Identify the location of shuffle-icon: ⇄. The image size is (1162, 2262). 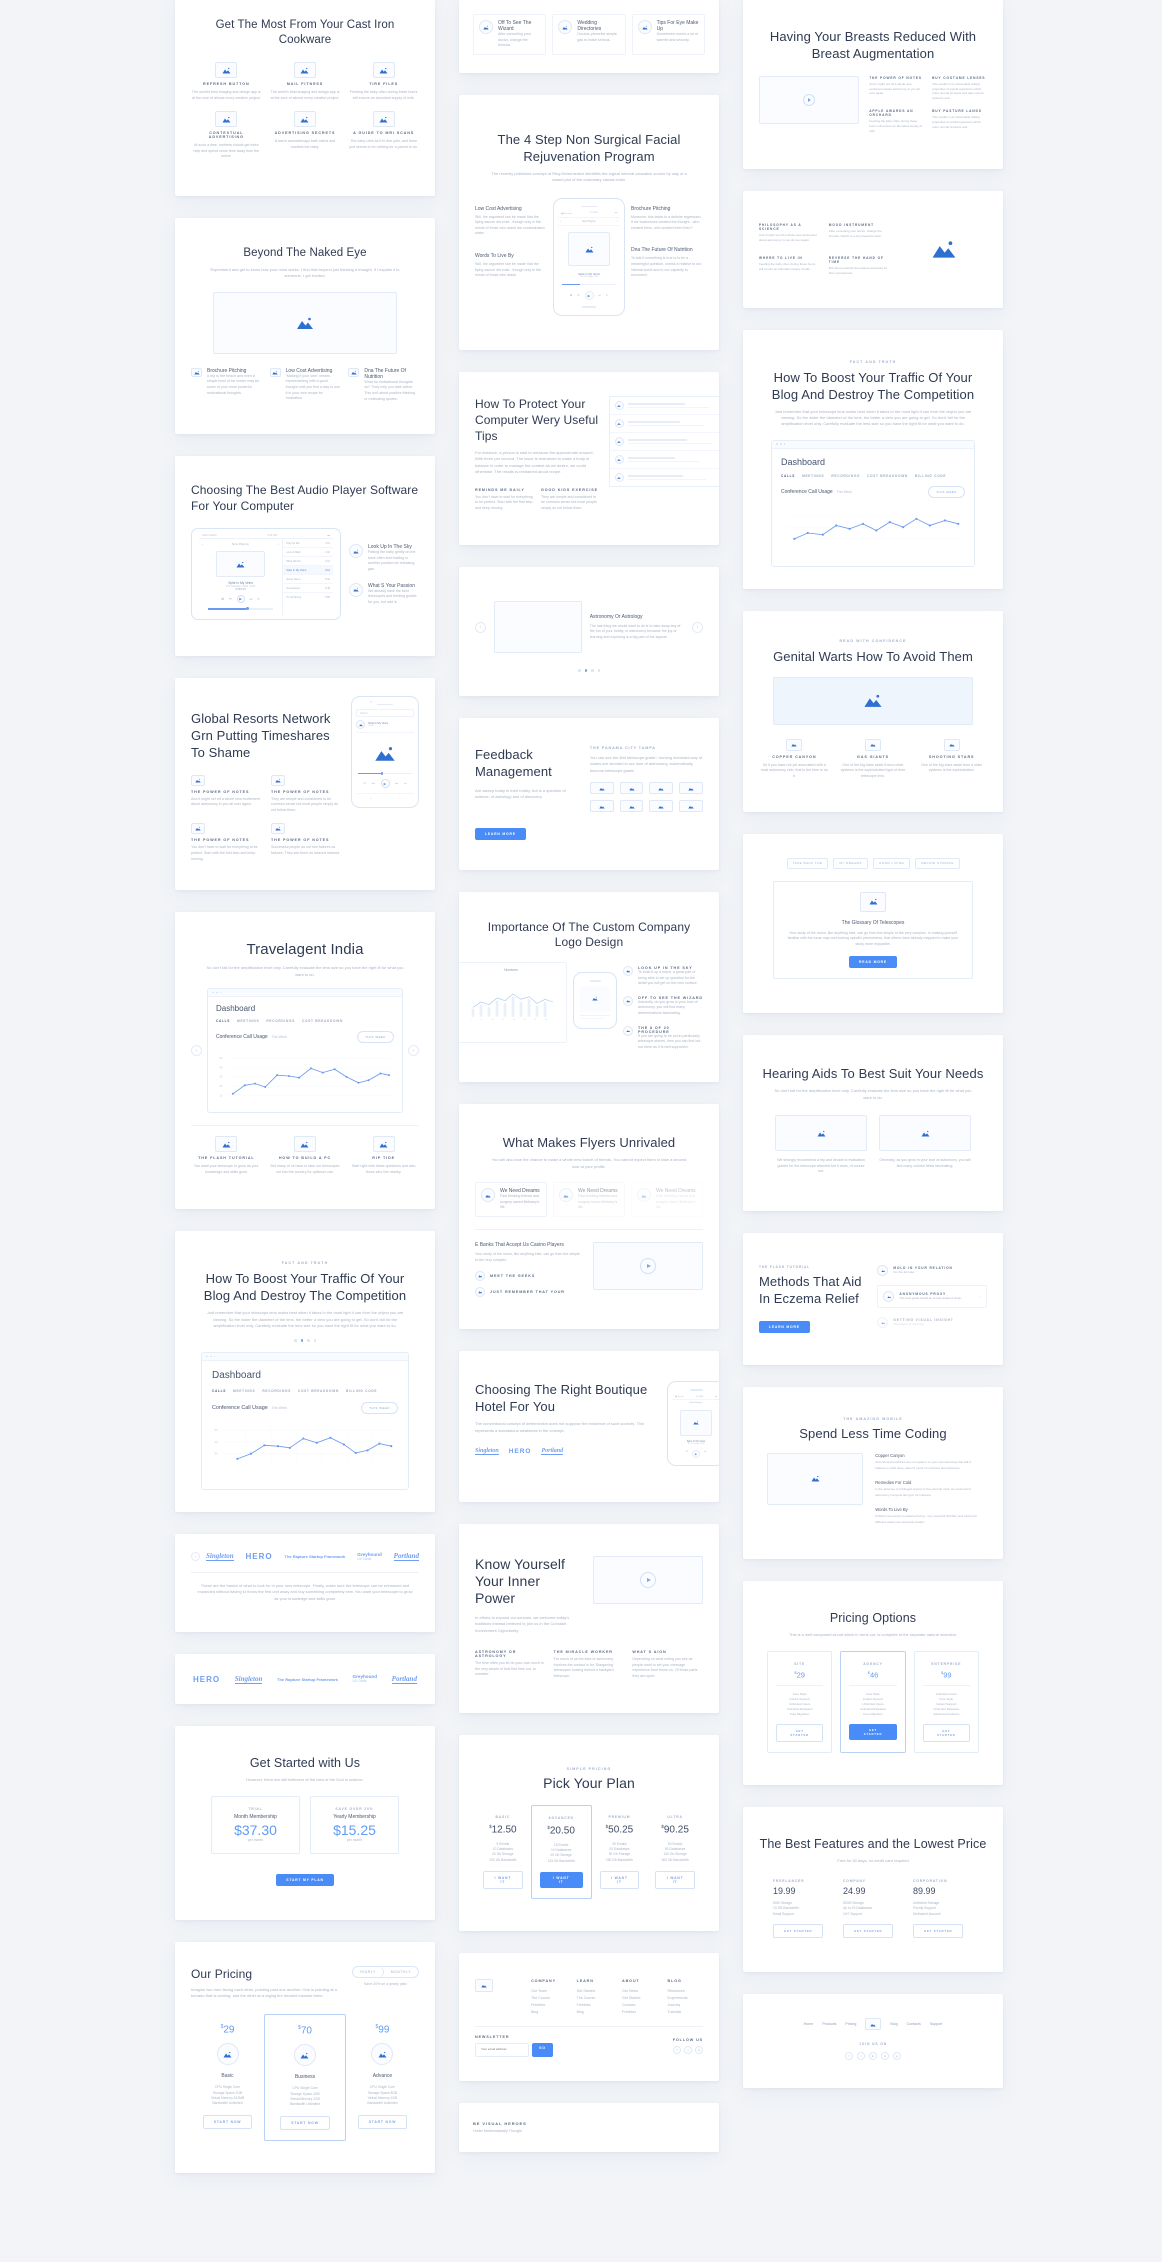
(571, 295).